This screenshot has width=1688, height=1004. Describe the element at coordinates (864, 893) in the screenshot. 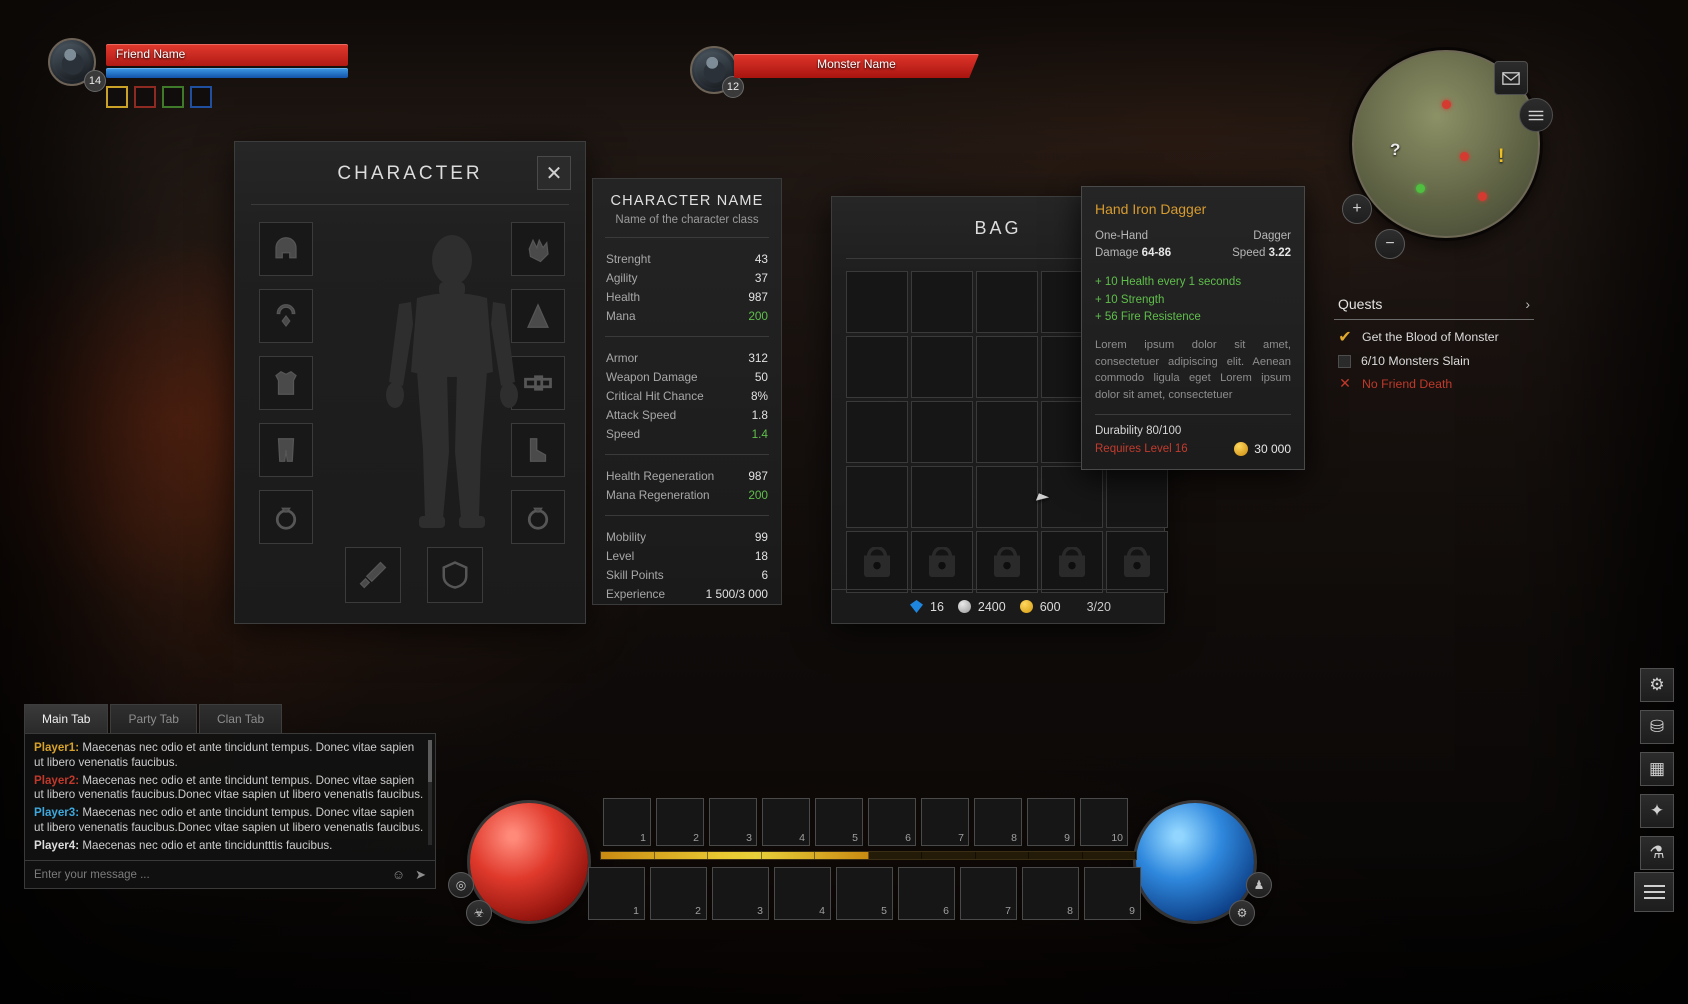

I see `item-slot: 5` at that location.